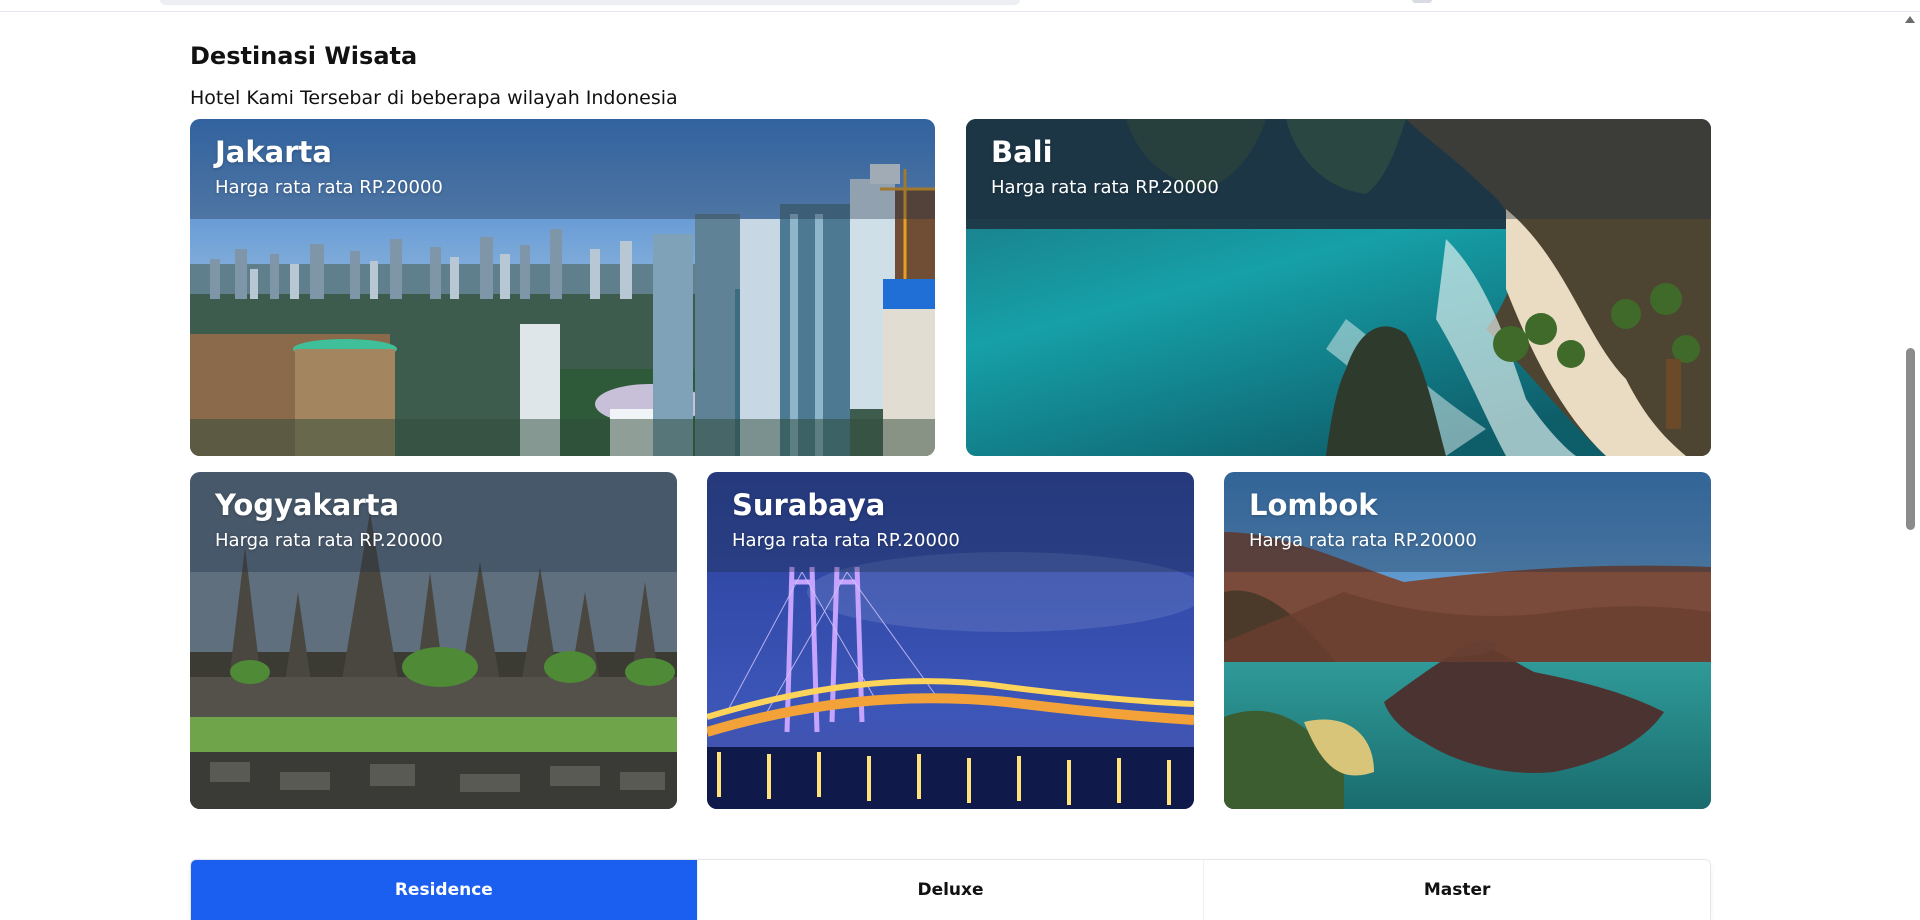 This screenshot has width=1920, height=920. What do you see at coordinates (1467, 640) in the screenshot?
I see `destination-card-lombok: Lombok Harga rata rata RP.20000` at bounding box center [1467, 640].